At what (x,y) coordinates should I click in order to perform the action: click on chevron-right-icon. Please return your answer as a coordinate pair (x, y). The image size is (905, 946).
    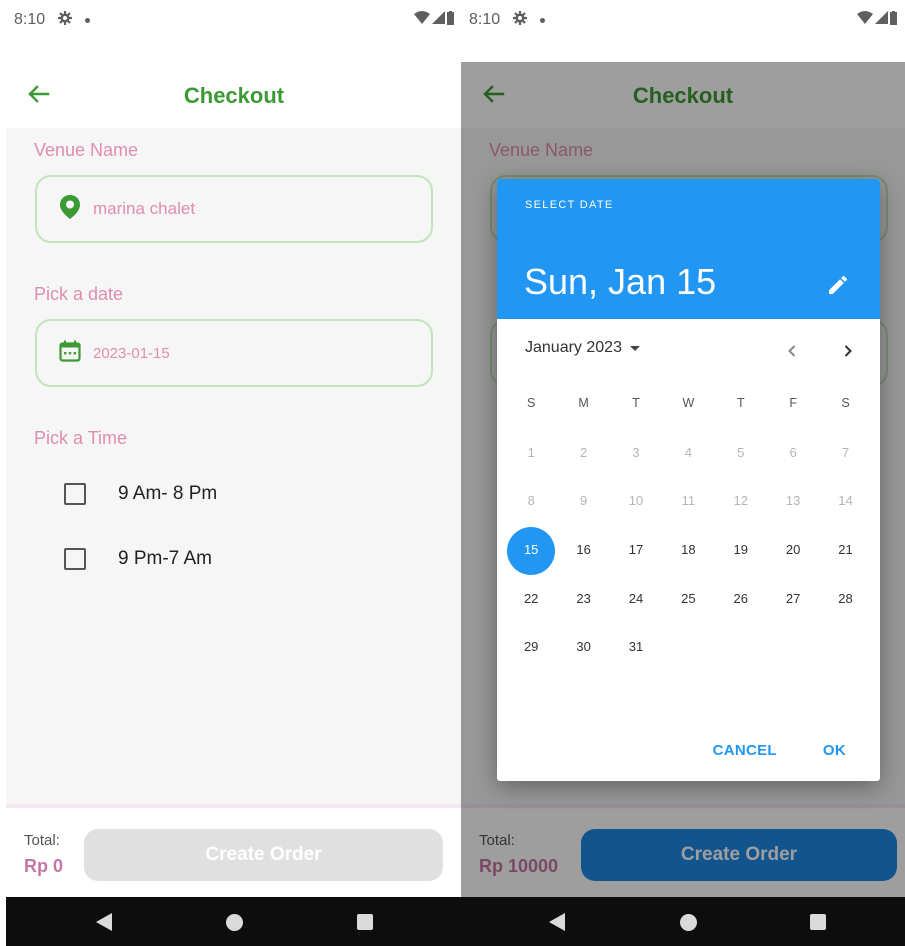
    Looking at the image, I should click on (848, 351).